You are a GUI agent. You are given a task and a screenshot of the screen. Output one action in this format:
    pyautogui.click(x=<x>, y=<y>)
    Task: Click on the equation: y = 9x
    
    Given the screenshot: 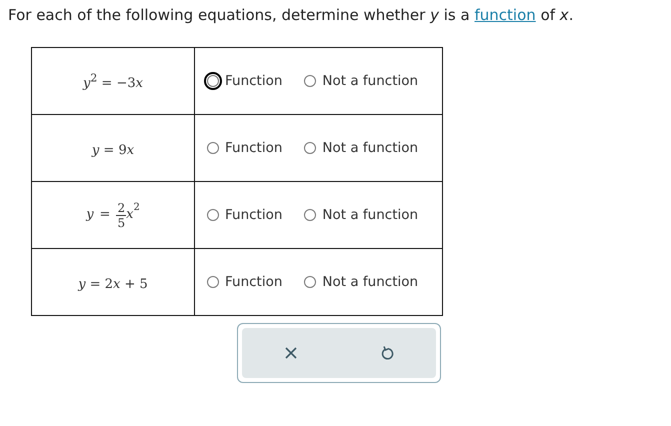 What is the action you would take?
    pyautogui.click(x=113, y=150)
    